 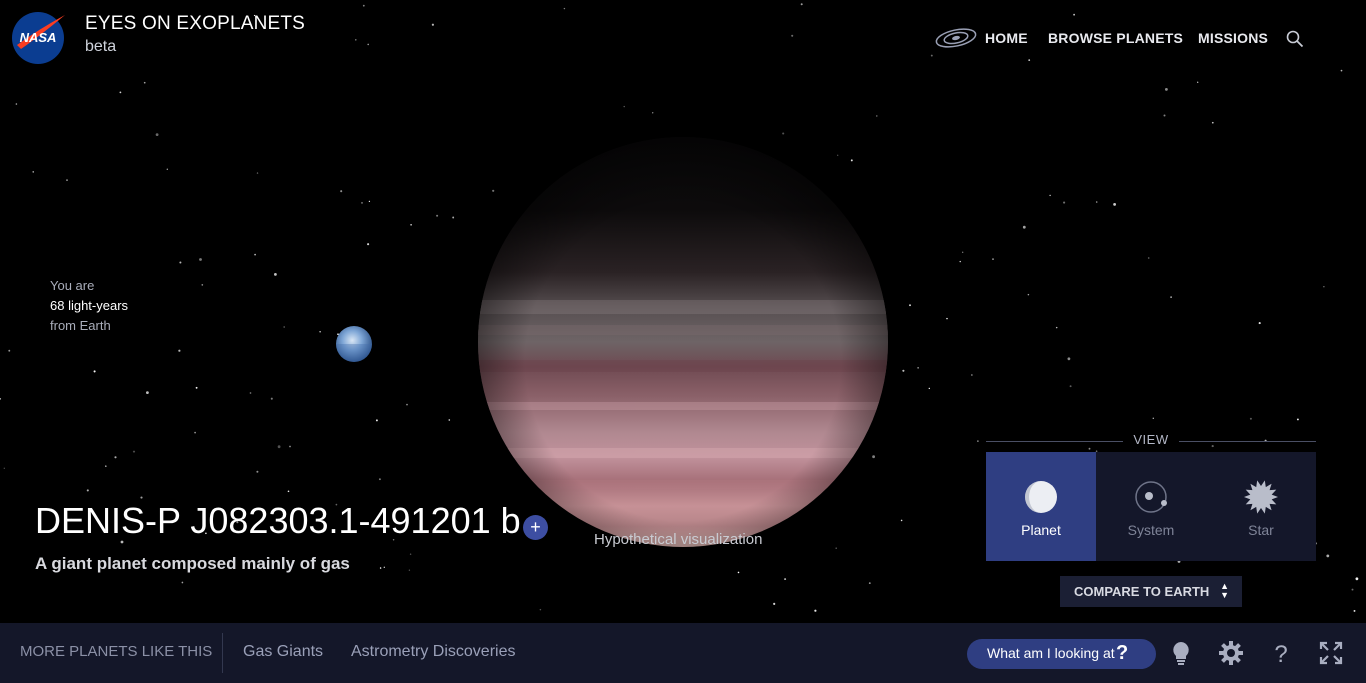 I want to click on fullscreen-icon, so click(x=1331, y=653).